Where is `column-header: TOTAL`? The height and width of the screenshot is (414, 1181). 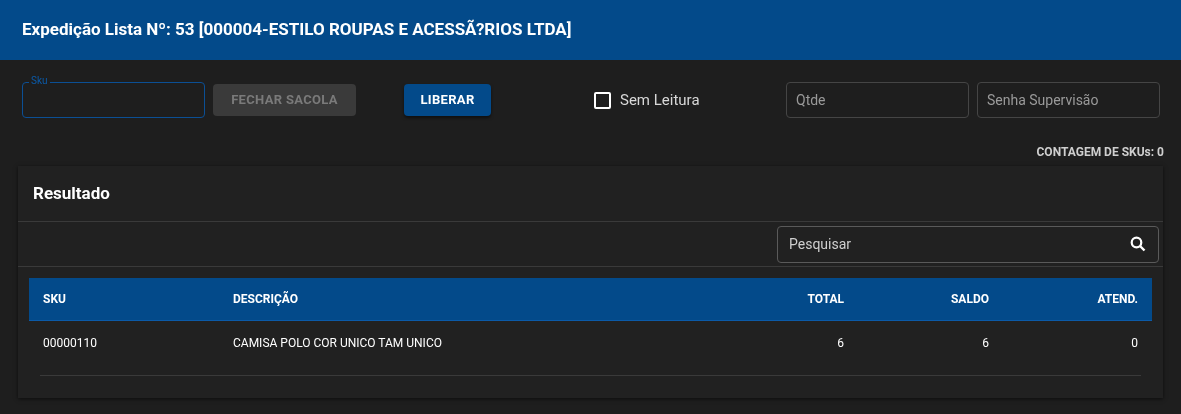 column-header: TOTAL is located at coordinates (825, 299).